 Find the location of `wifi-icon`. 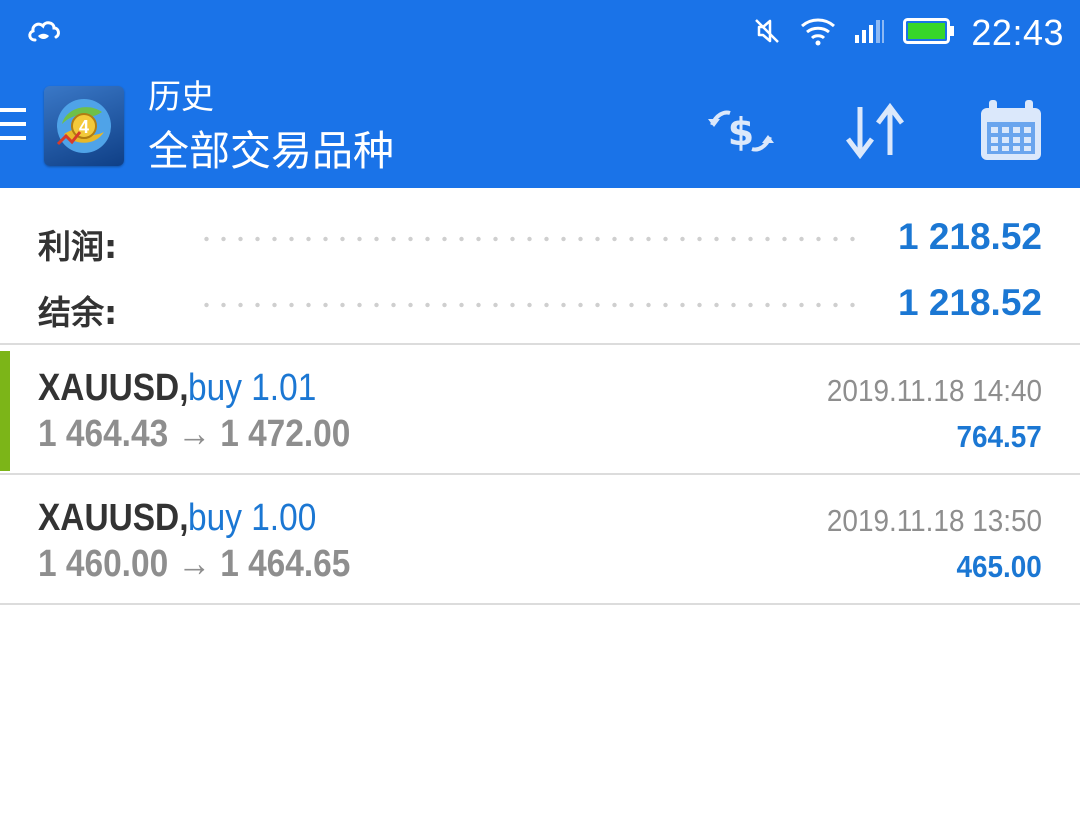

wifi-icon is located at coordinates (818, 33).